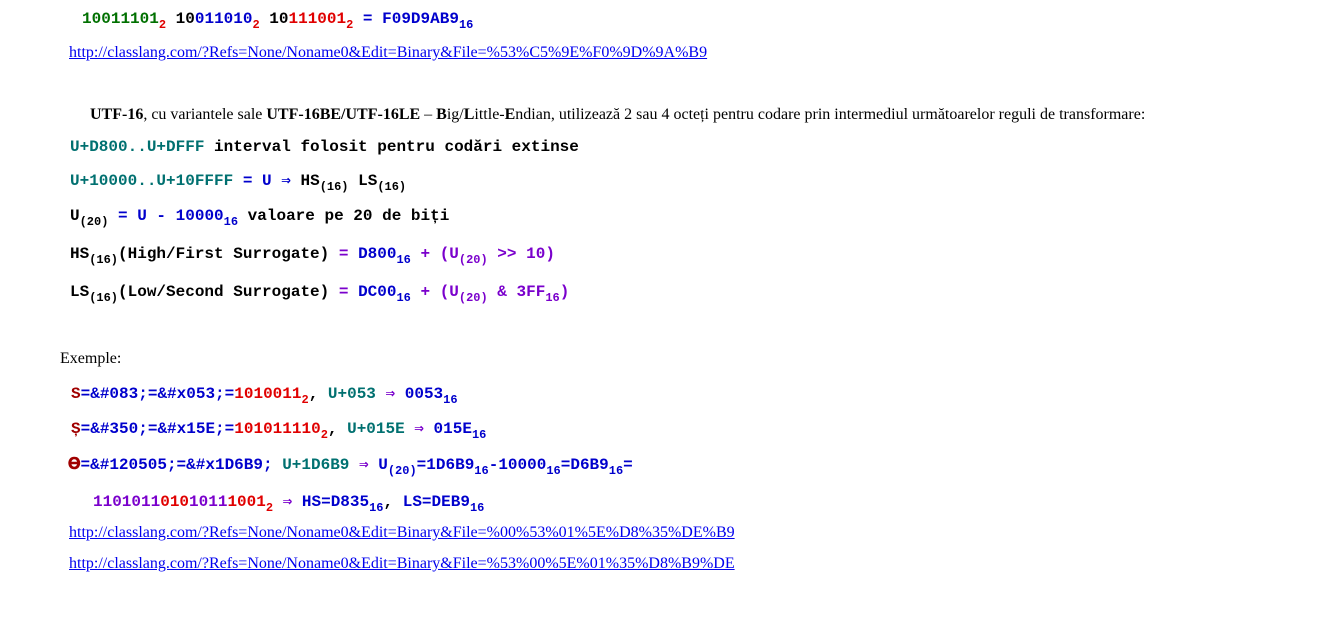  What do you see at coordinates (120, 19) in the screenshot?
I see `binary-byte-1: 10011101` at bounding box center [120, 19].